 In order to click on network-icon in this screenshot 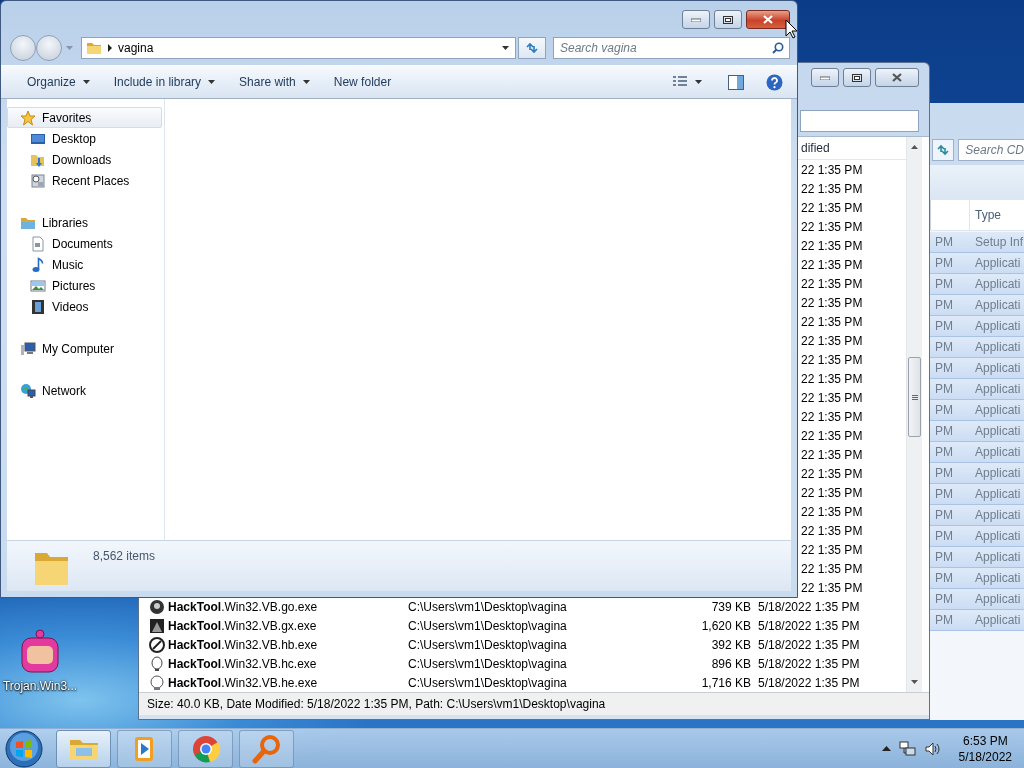, I will do `click(907, 748)`.